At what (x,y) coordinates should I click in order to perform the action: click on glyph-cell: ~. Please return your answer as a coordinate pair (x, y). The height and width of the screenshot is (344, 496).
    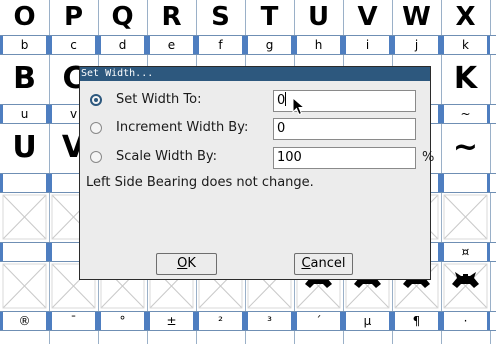
    Looking at the image, I should click on (465, 148).